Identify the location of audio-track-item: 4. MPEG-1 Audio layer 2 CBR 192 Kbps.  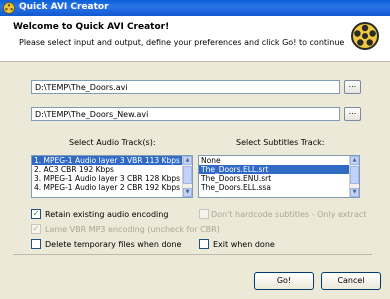
(112, 187).